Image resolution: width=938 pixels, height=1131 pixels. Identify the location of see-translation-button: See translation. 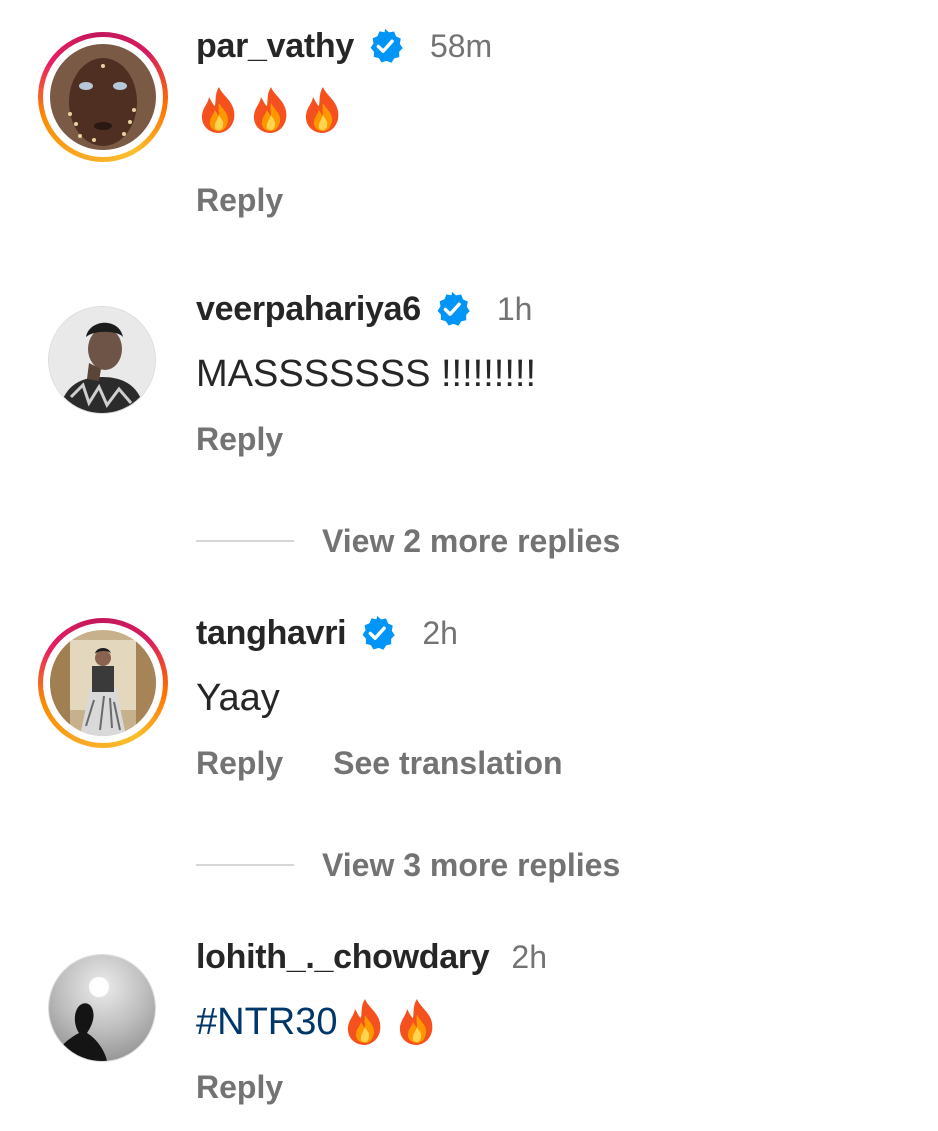
(447, 763).